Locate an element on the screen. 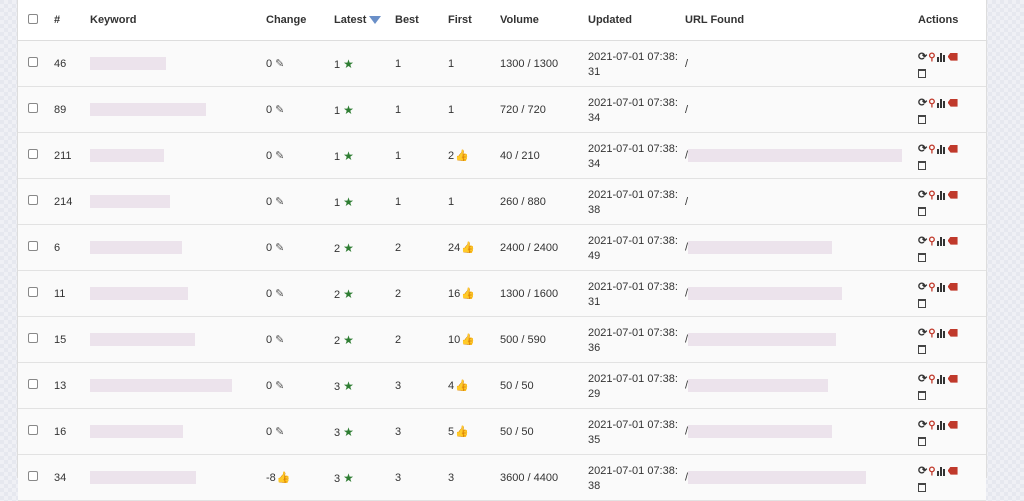  header-change: Change is located at coordinates (300, 20).